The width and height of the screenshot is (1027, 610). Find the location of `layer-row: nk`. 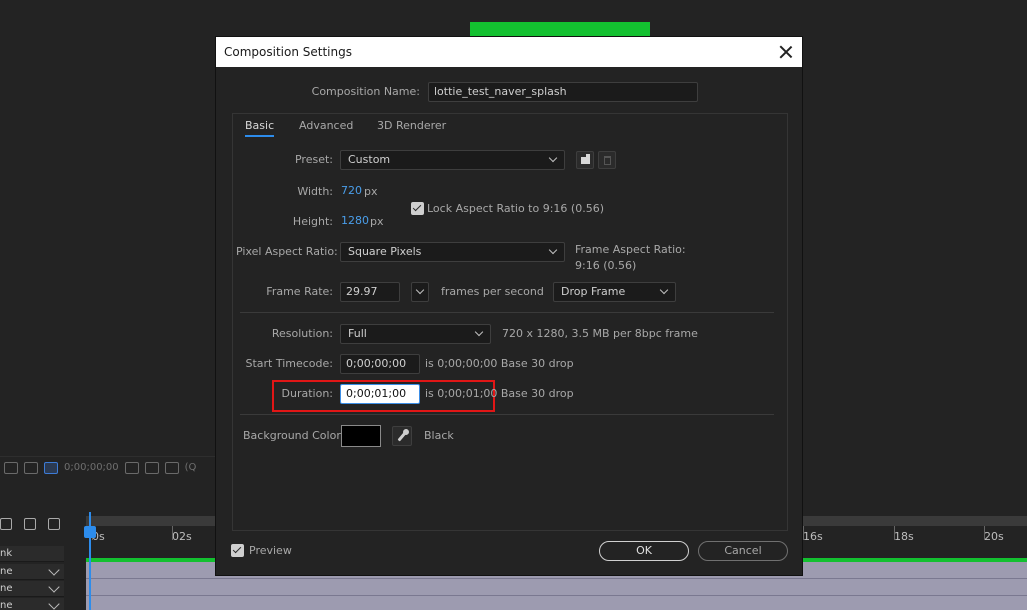

layer-row: nk is located at coordinates (32, 554).